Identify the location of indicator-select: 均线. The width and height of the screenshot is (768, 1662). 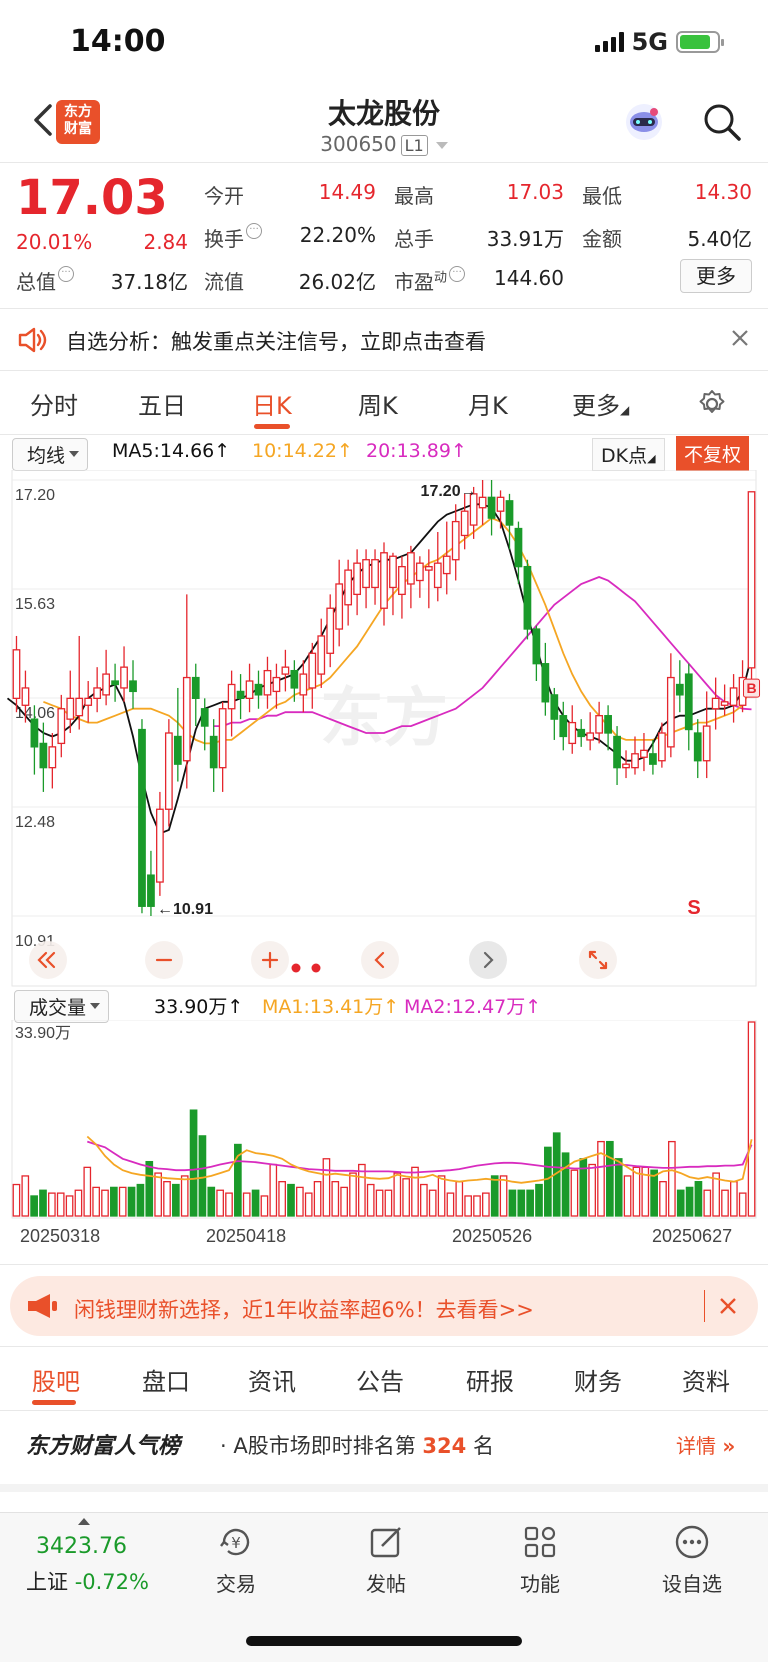
(50, 454).